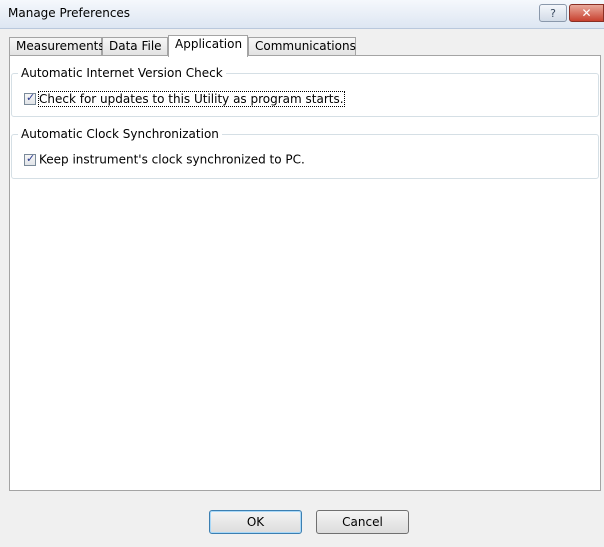 The width and height of the screenshot is (604, 547). I want to click on group-title-clock-sync: Automatic Clock Synchronization, so click(120, 134).